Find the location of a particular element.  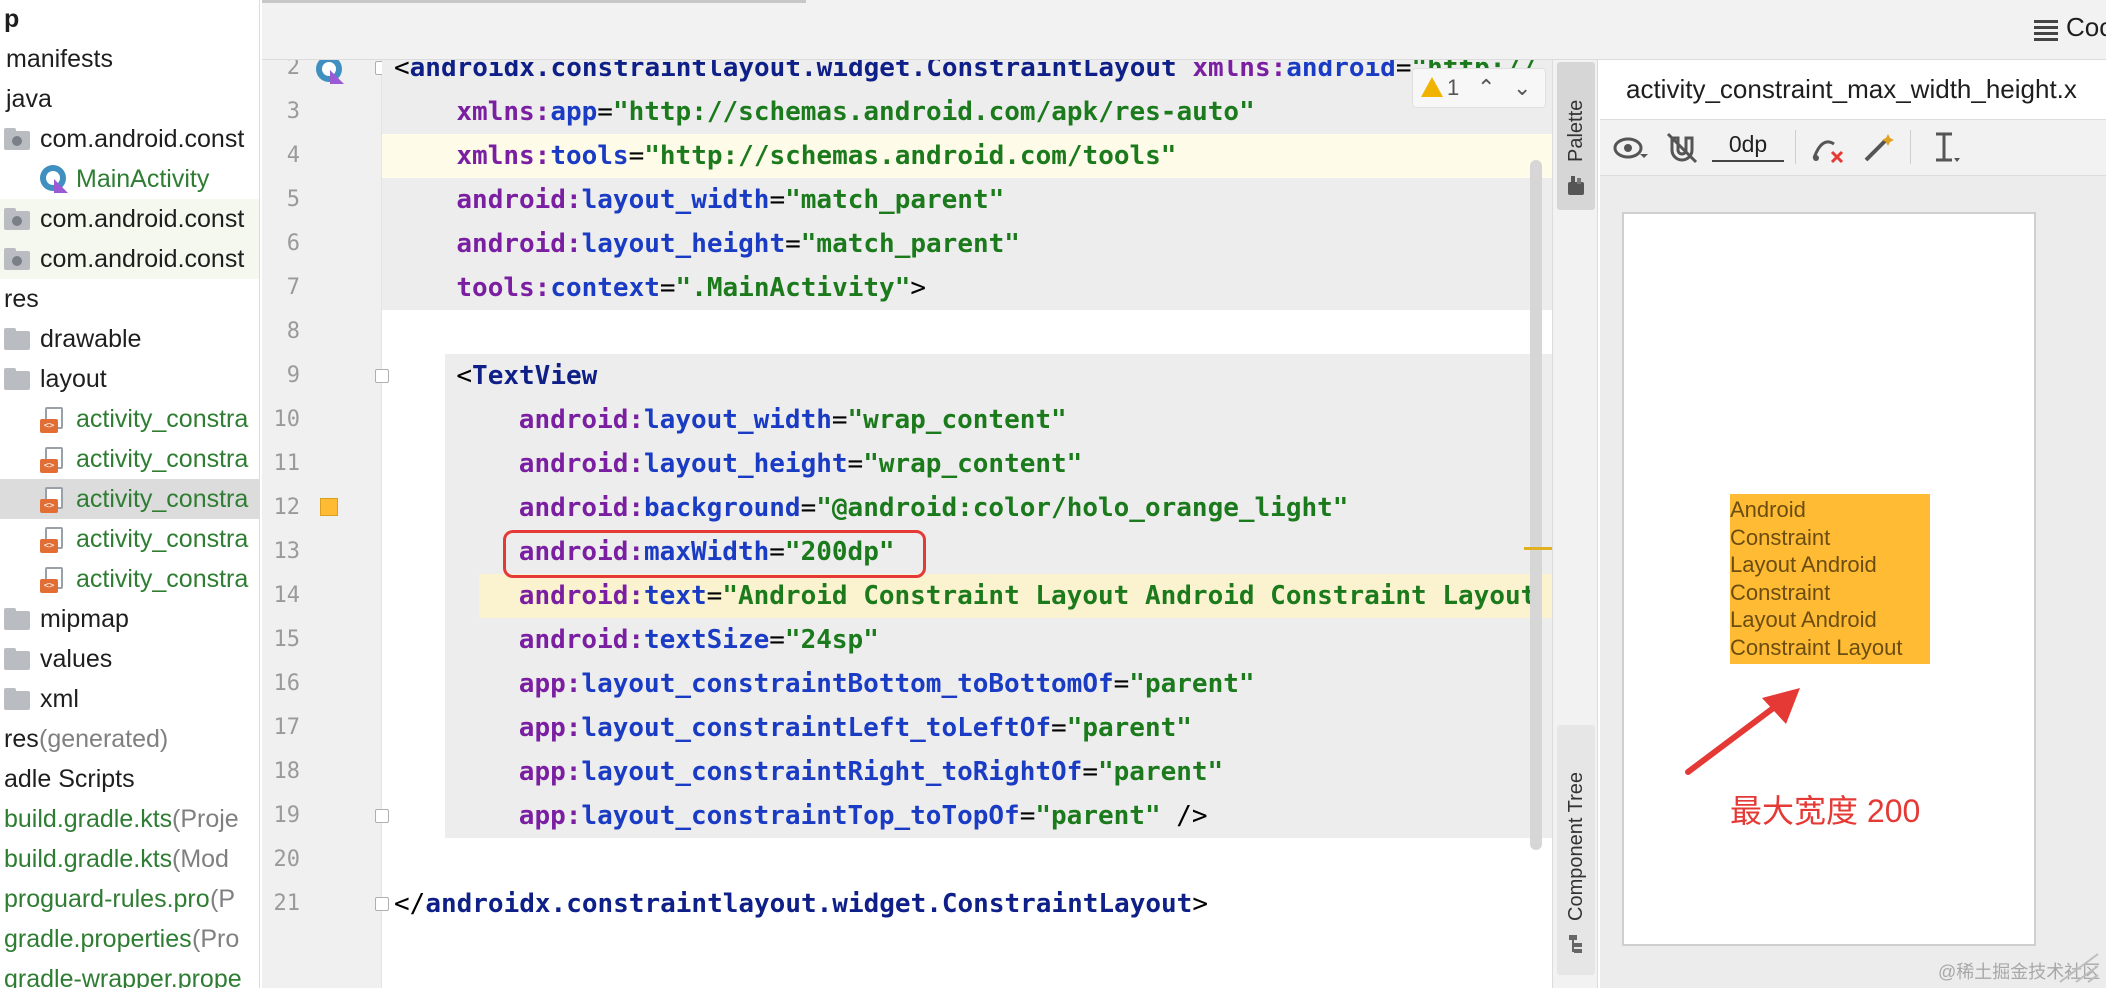

code-view-button: Coc is located at coordinates (2086, 27).